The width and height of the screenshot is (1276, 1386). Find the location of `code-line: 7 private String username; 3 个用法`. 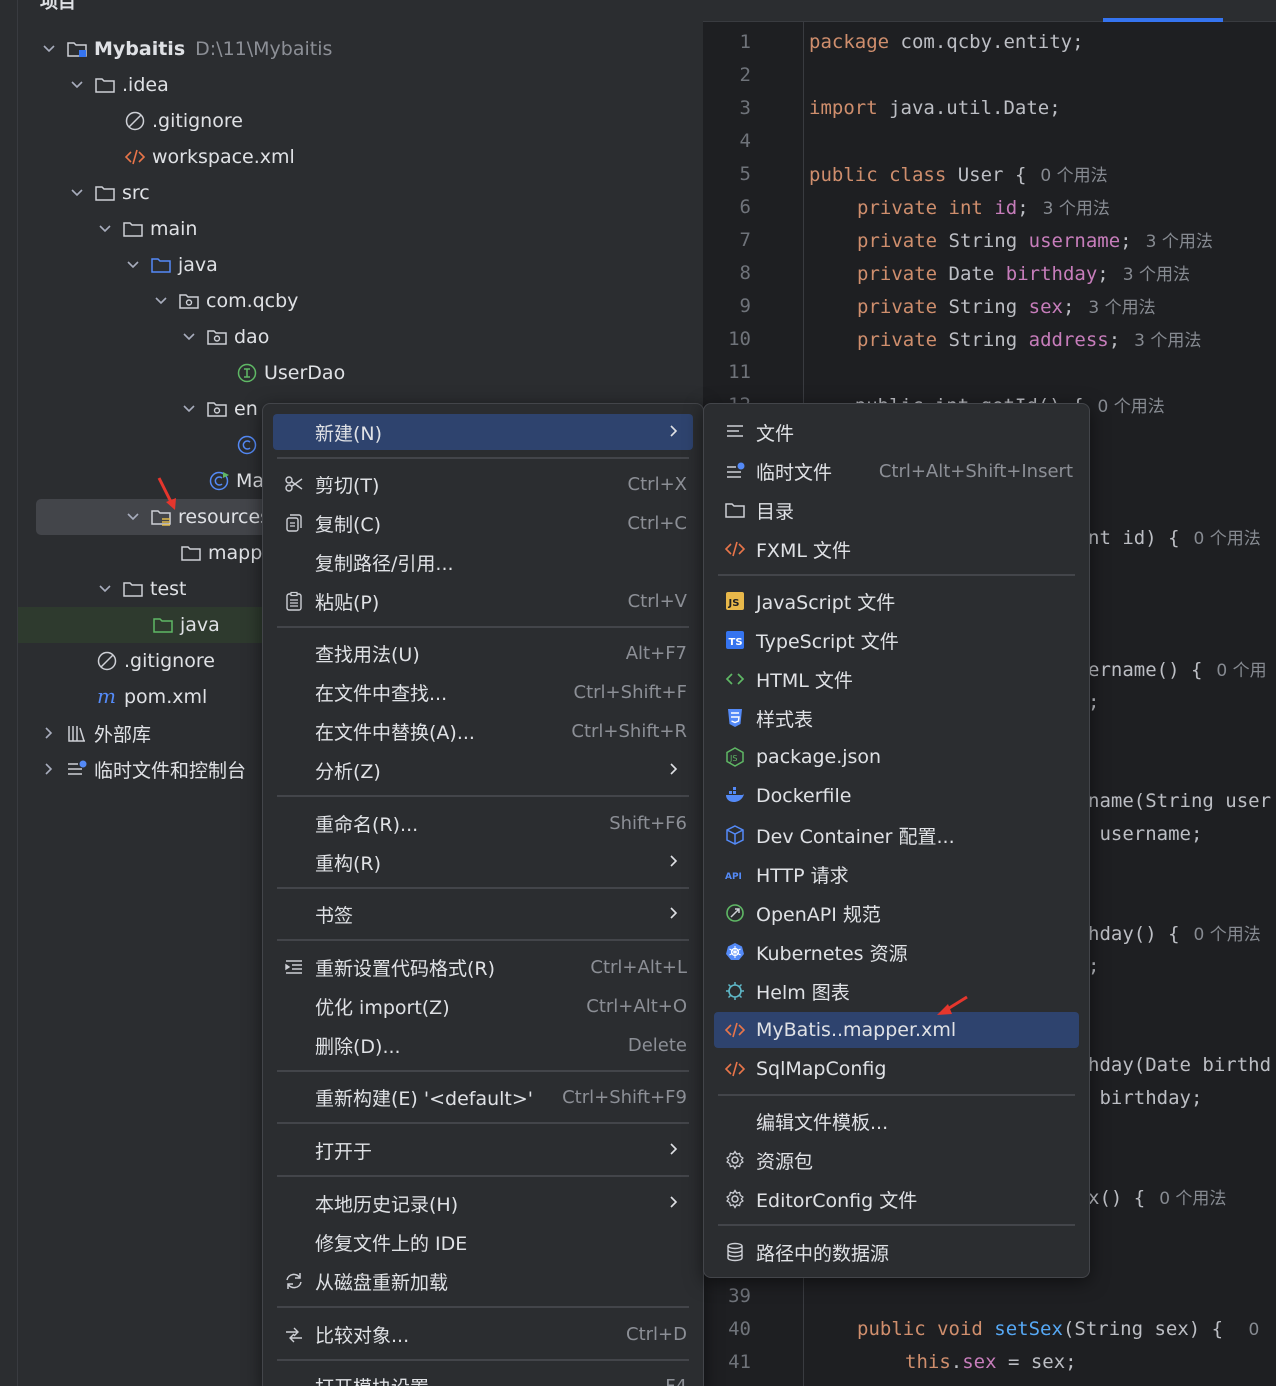

code-line: 7 private String username; 3 个用法 is located at coordinates (989, 239).